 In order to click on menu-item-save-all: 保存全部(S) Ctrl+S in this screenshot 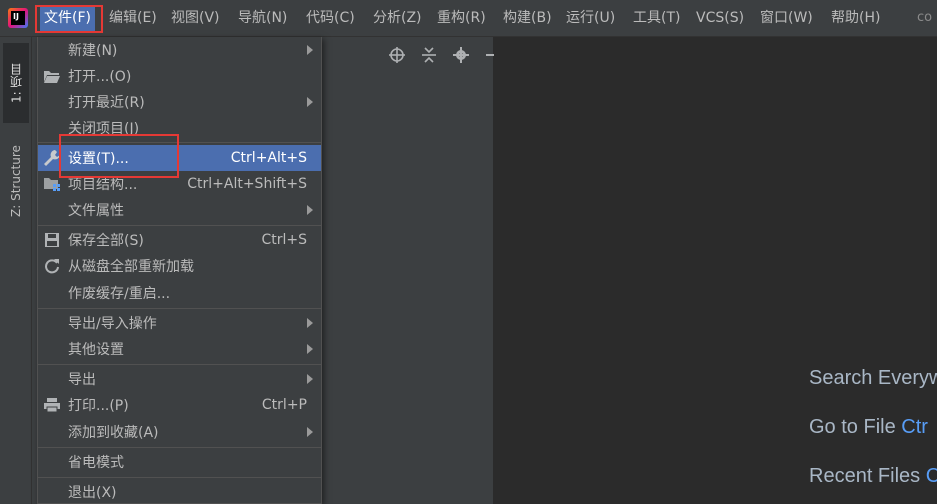, I will do `click(179, 240)`.